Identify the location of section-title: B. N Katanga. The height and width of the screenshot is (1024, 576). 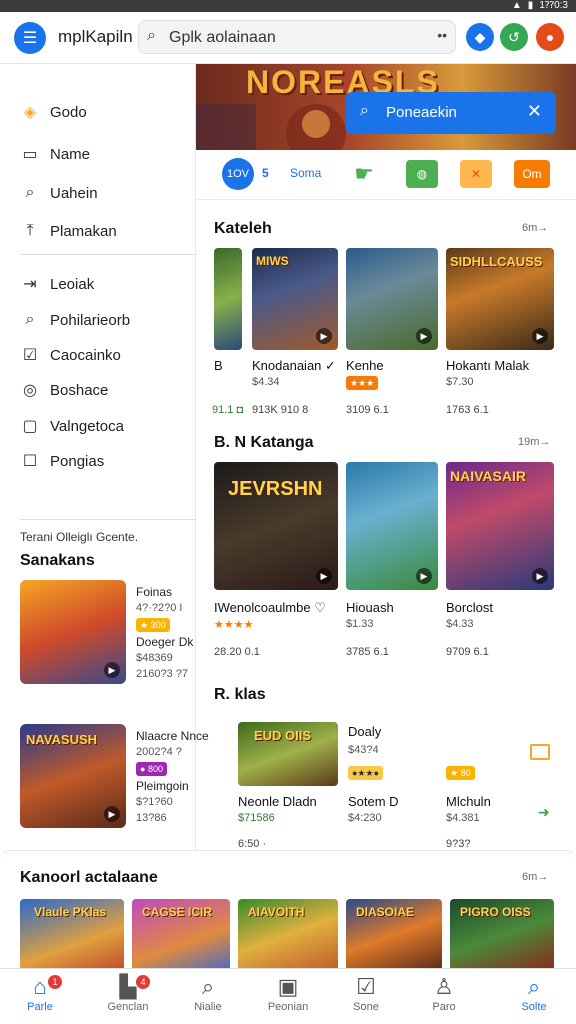
(264, 442).